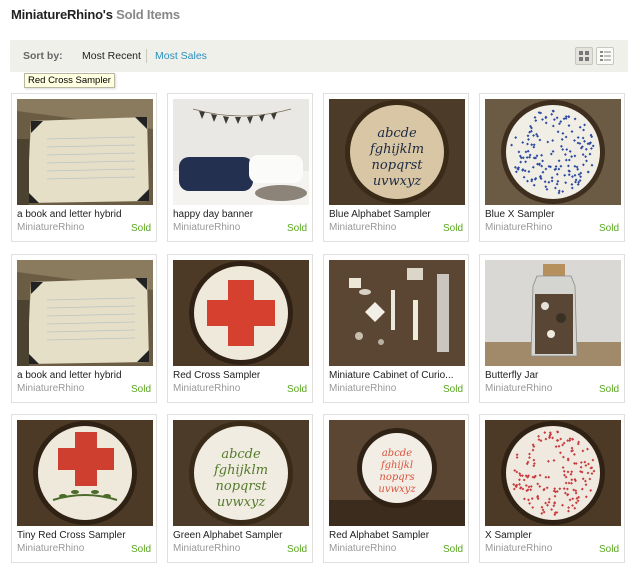  Describe the element at coordinates (241, 535) in the screenshot. I see `item-title: Green Alphabet Sampler` at that location.